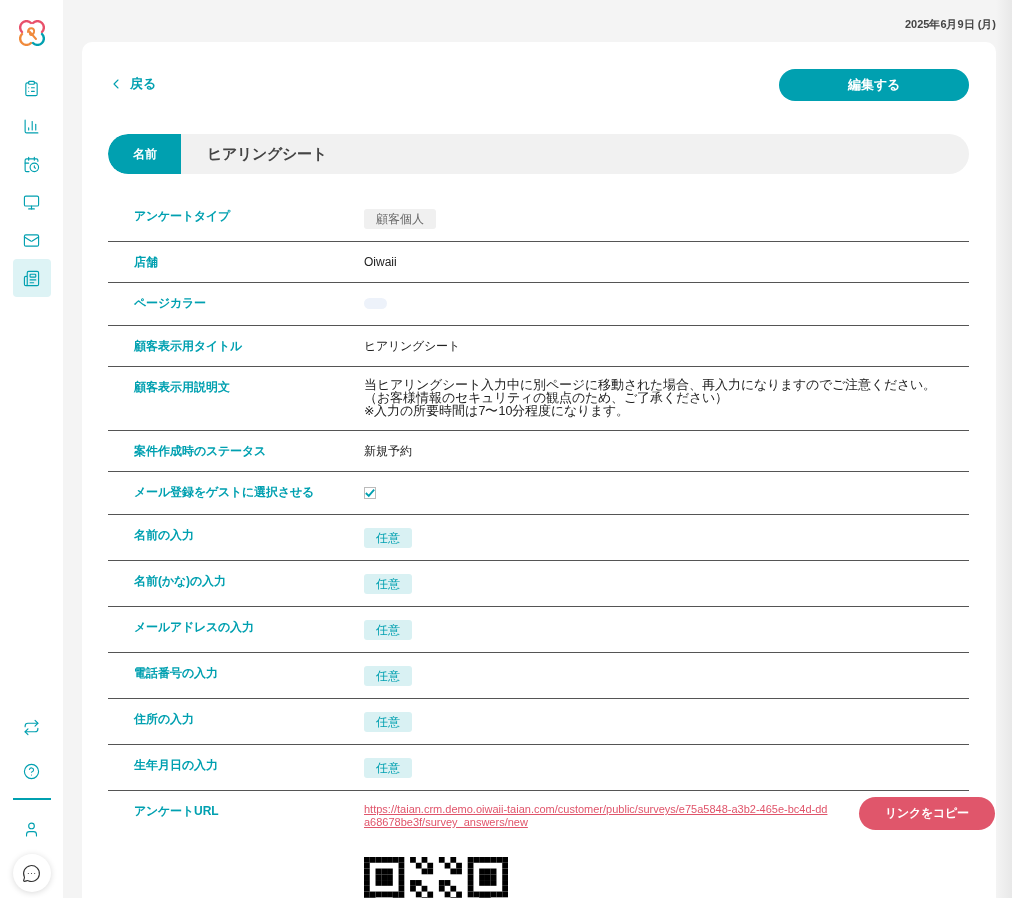 This screenshot has height=898, width=1012. What do you see at coordinates (31, 829) in the screenshot?
I see `user-icon` at bounding box center [31, 829].